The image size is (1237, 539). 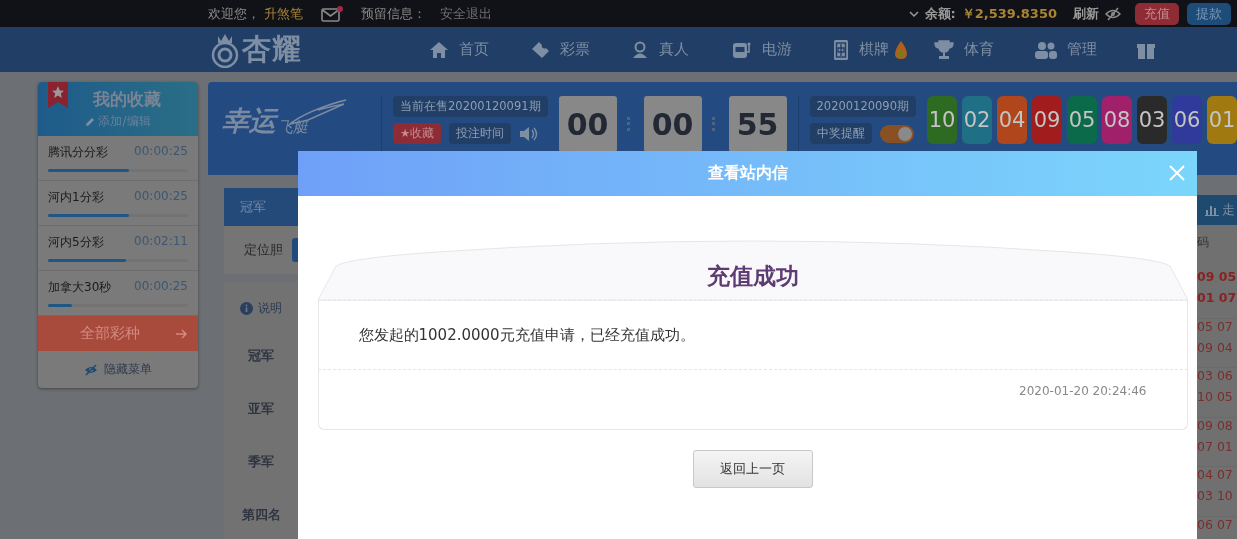 What do you see at coordinates (757, 124) in the screenshot?
I see `countdown-digit: 55` at bounding box center [757, 124].